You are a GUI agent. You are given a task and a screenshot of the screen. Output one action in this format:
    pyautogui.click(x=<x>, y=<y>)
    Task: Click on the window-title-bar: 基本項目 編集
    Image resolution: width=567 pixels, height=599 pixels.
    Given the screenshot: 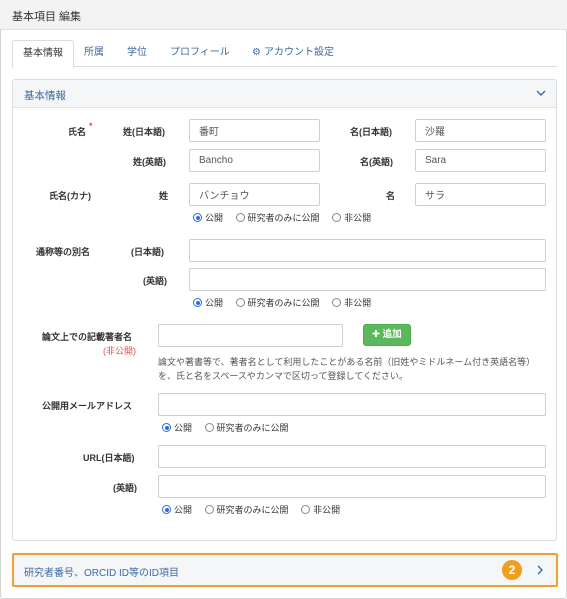 What is the action you would take?
    pyautogui.click(x=283, y=15)
    